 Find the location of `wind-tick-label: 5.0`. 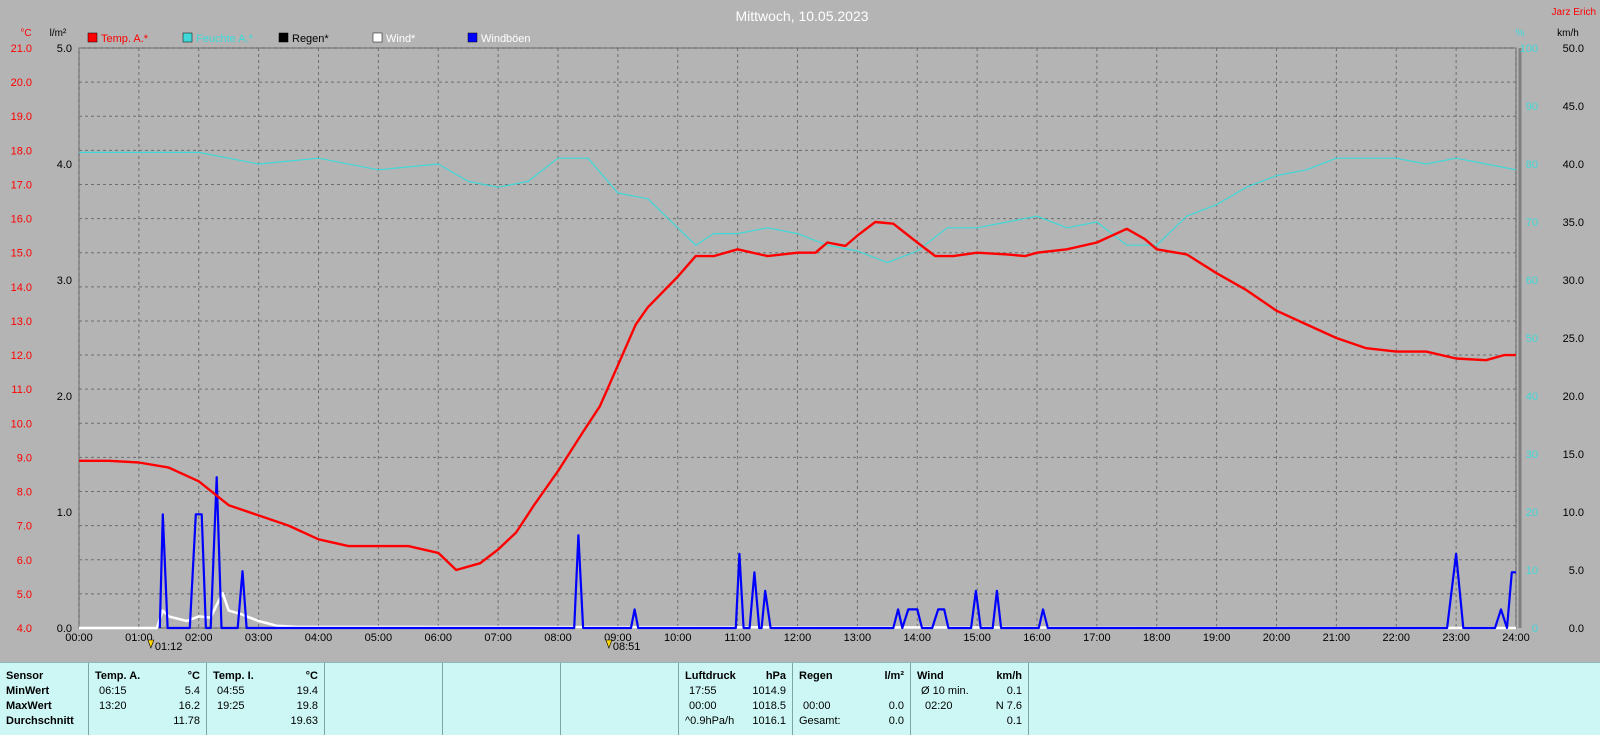

wind-tick-label: 5.0 is located at coordinates (1576, 571).